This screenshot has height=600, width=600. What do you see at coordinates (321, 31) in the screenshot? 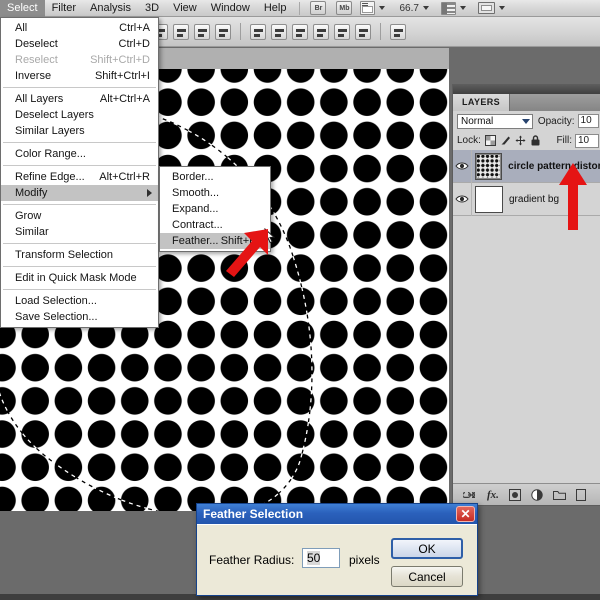
I see `distribute-left-edges-icon` at bounding box center [321, 31].